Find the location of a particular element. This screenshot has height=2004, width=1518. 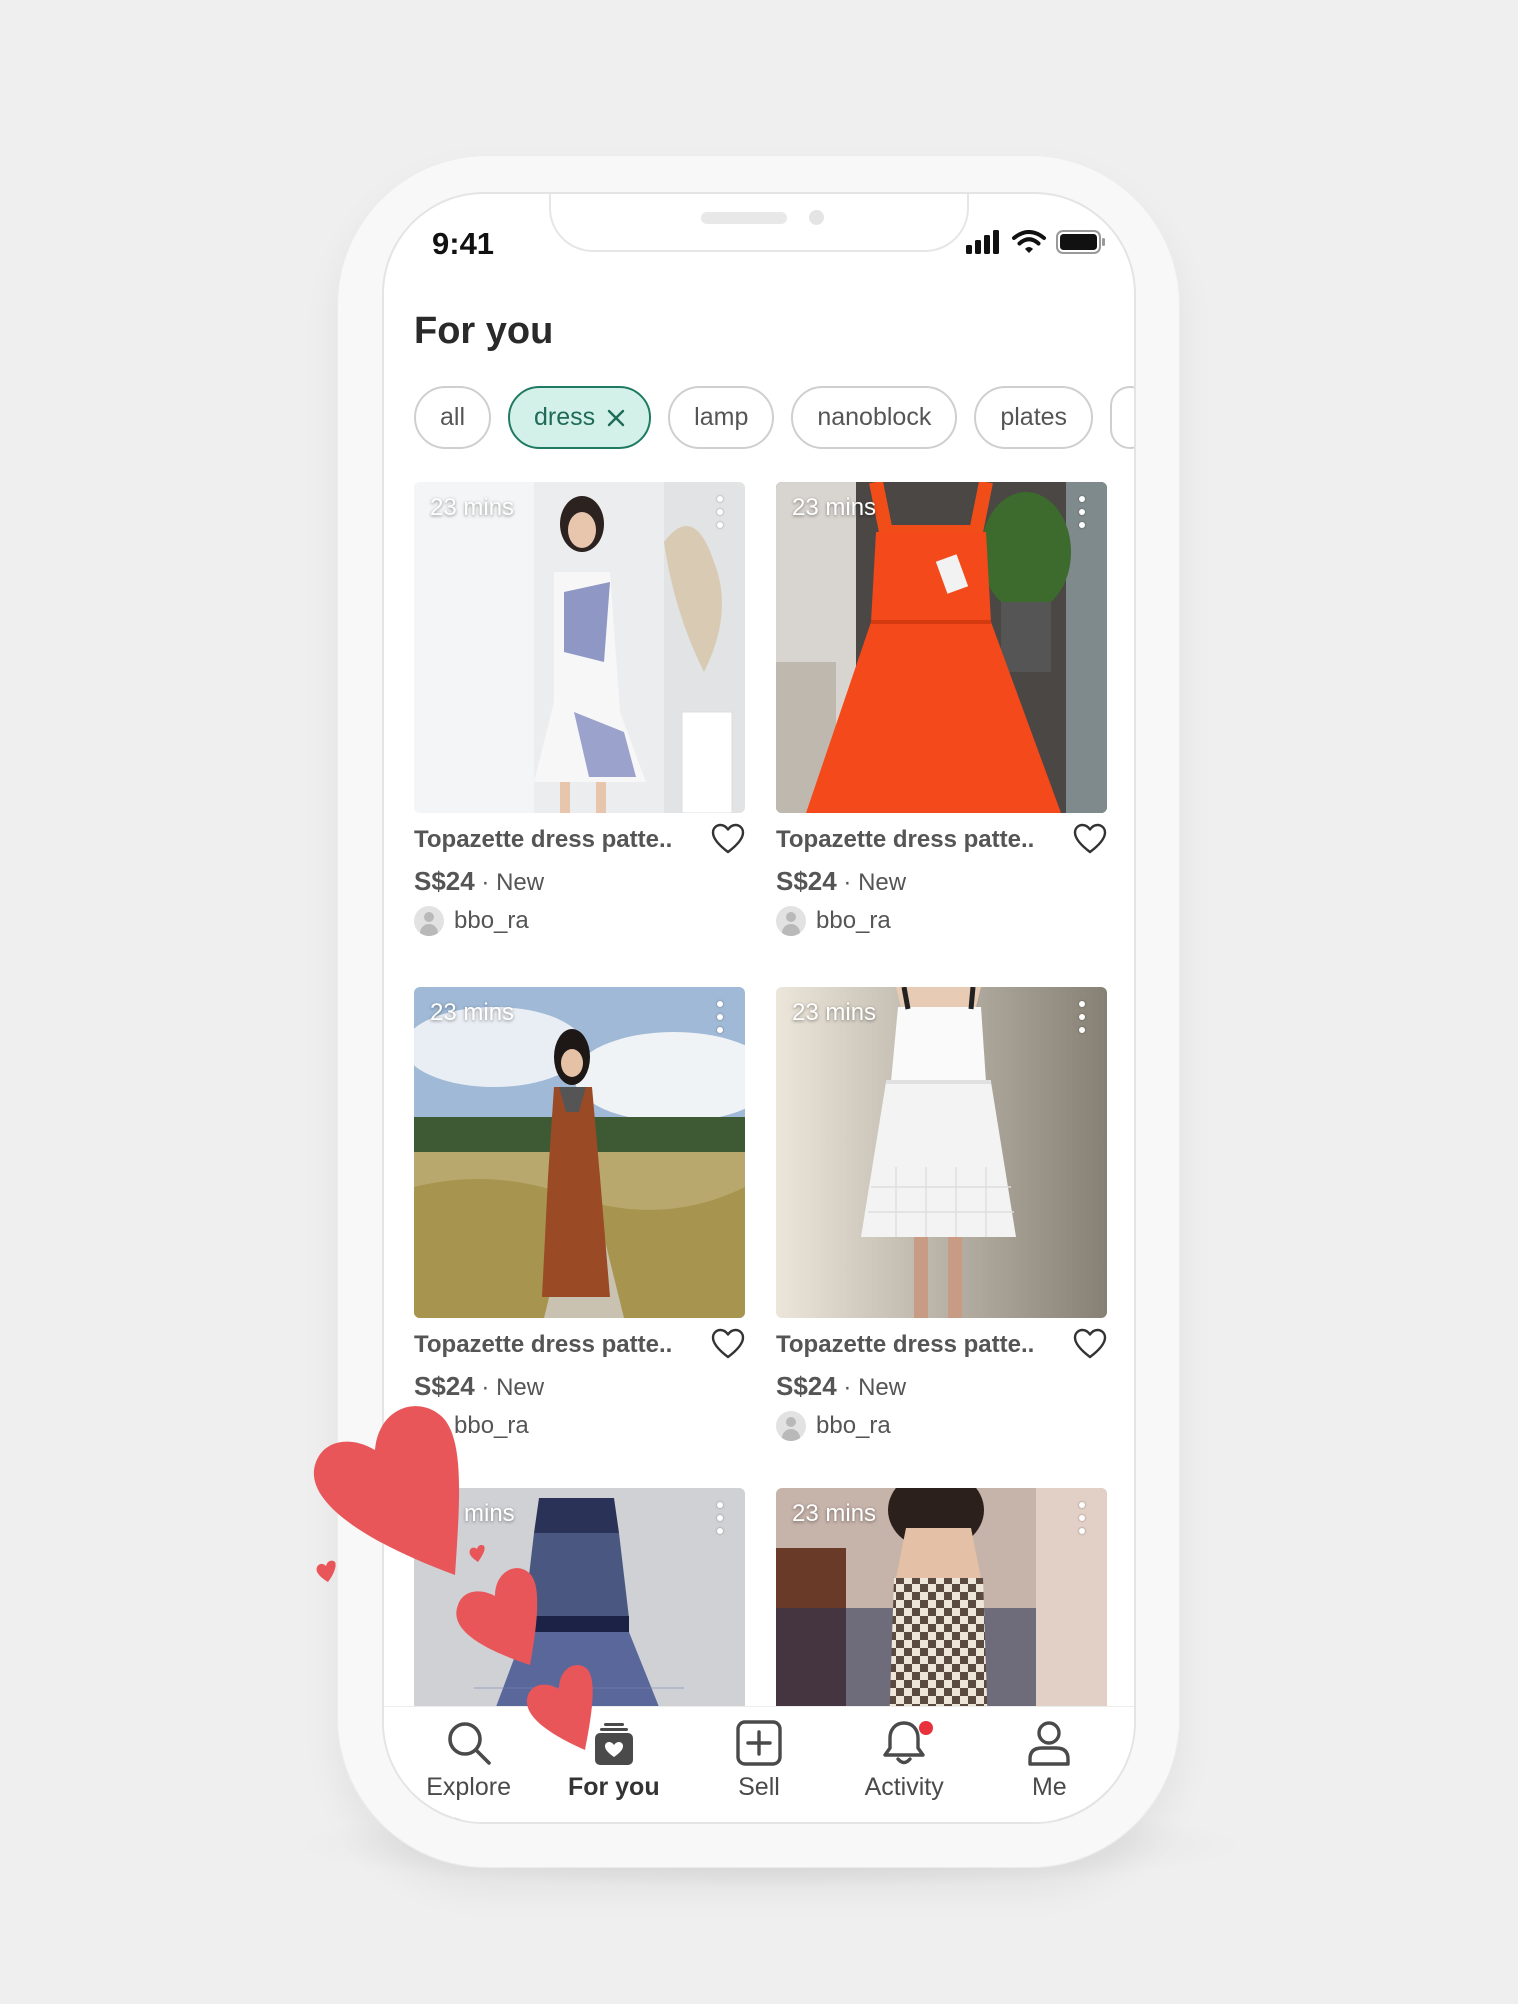

tab-label: Explore is located at coordinates (468, 1787).